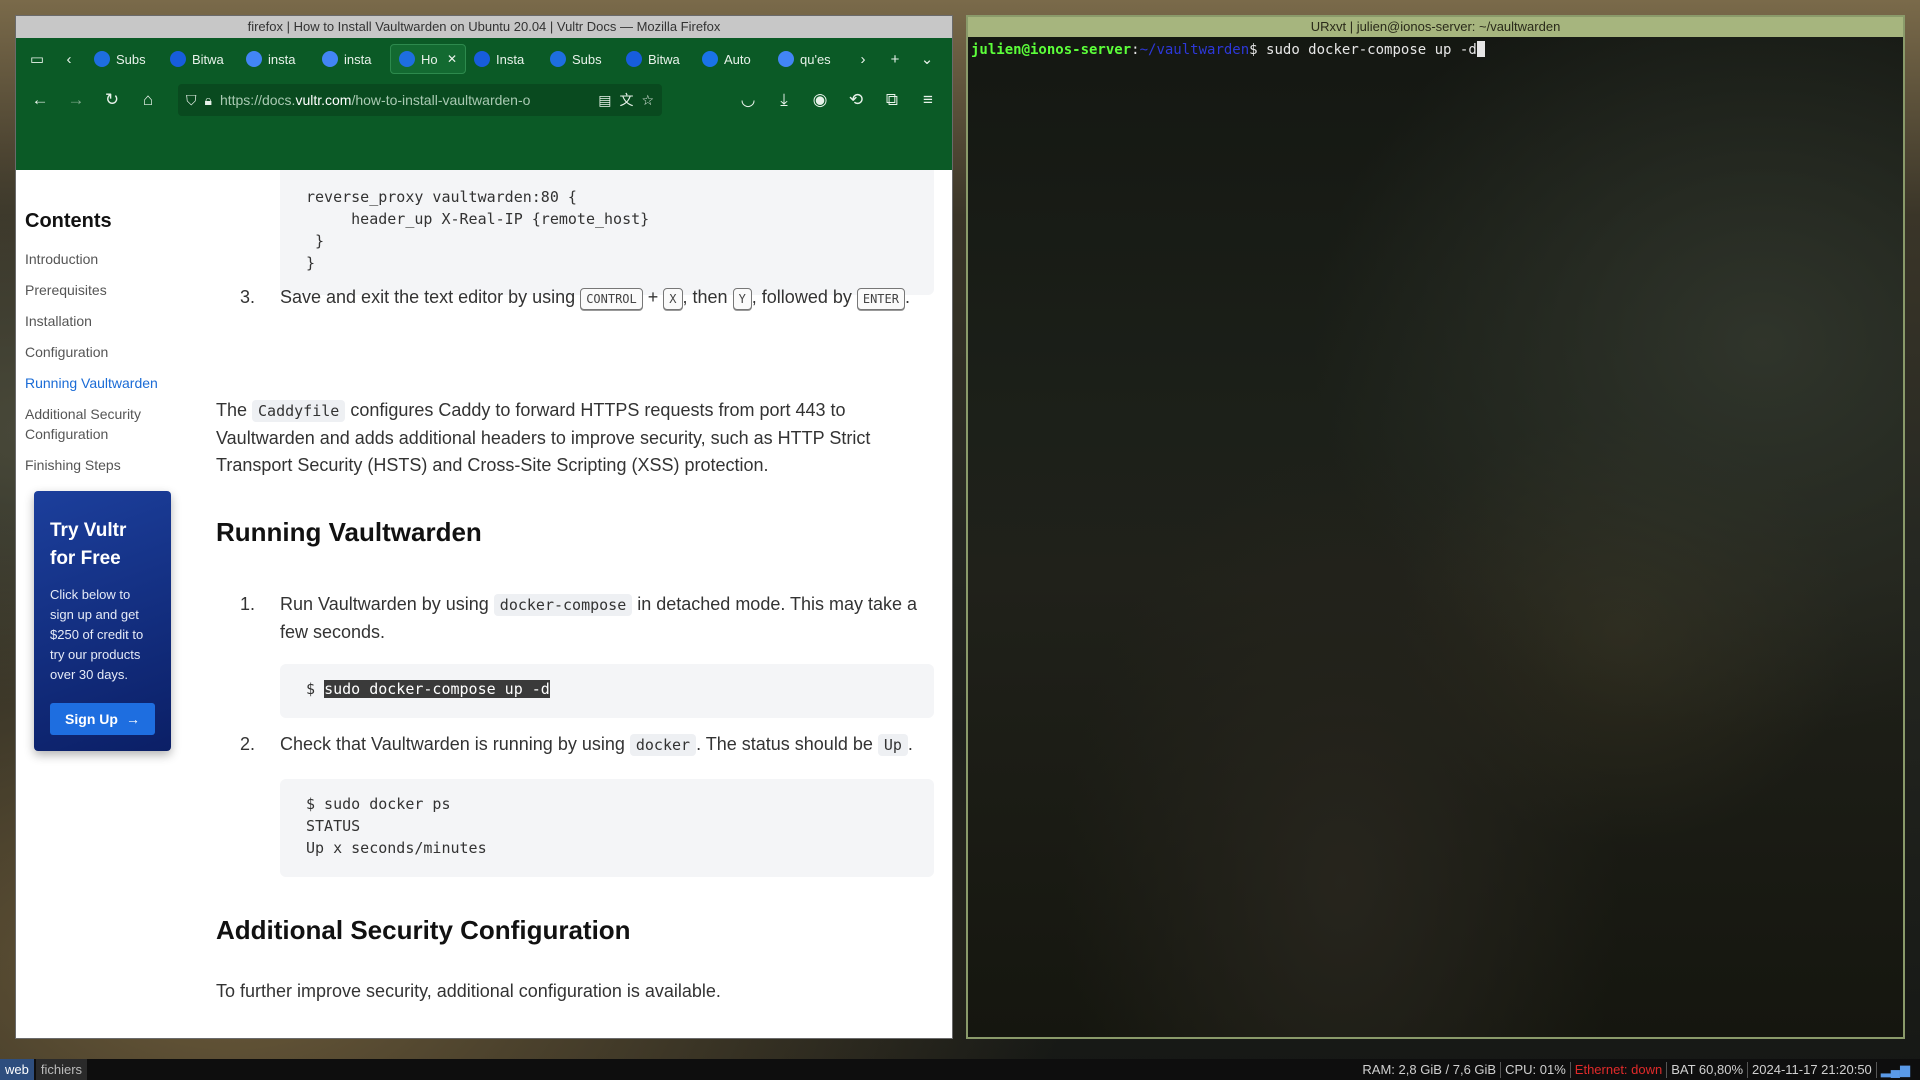 Image resolution: width=1920 pixels, height=1080 pixels. Describe the element at coordinates (148, 100) in the screenshot. I see `home-icon: ⌂` at that location.